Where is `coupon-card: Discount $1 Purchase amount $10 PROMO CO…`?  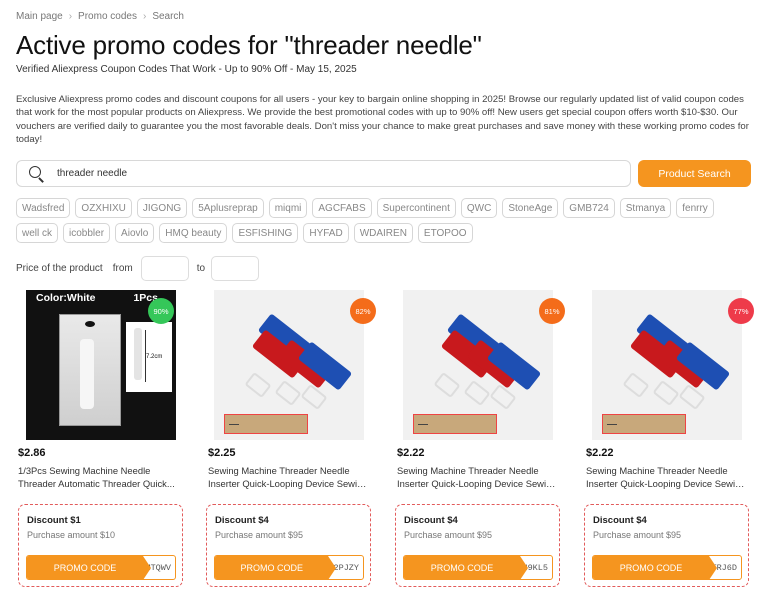 coupon-card: Discount $1 Purchase amount $10 PROMO CO… is located at coordinates (100, 545).